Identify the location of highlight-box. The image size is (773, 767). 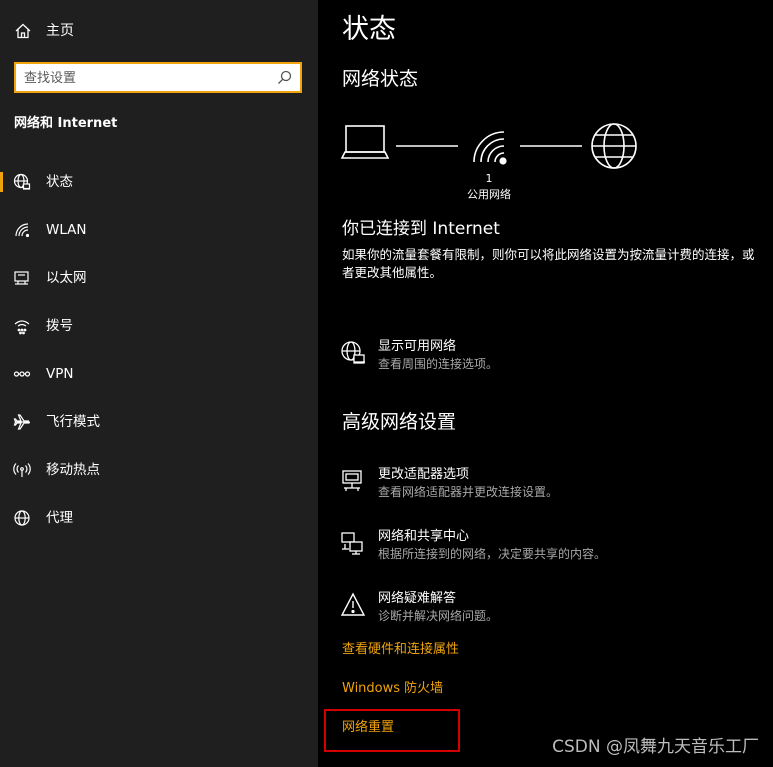
(392, 730).